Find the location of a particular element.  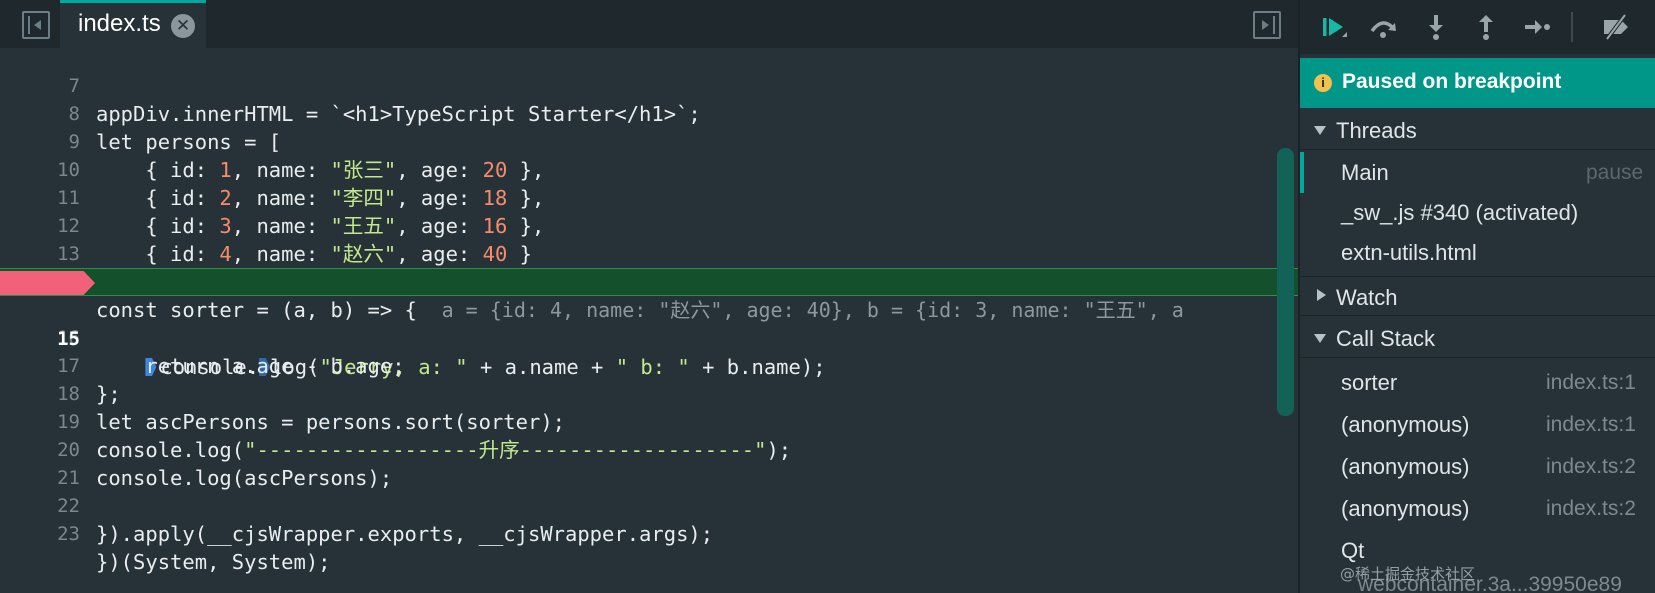

deactivate-breakpoints-icon is located at coordinates (1616, 27).